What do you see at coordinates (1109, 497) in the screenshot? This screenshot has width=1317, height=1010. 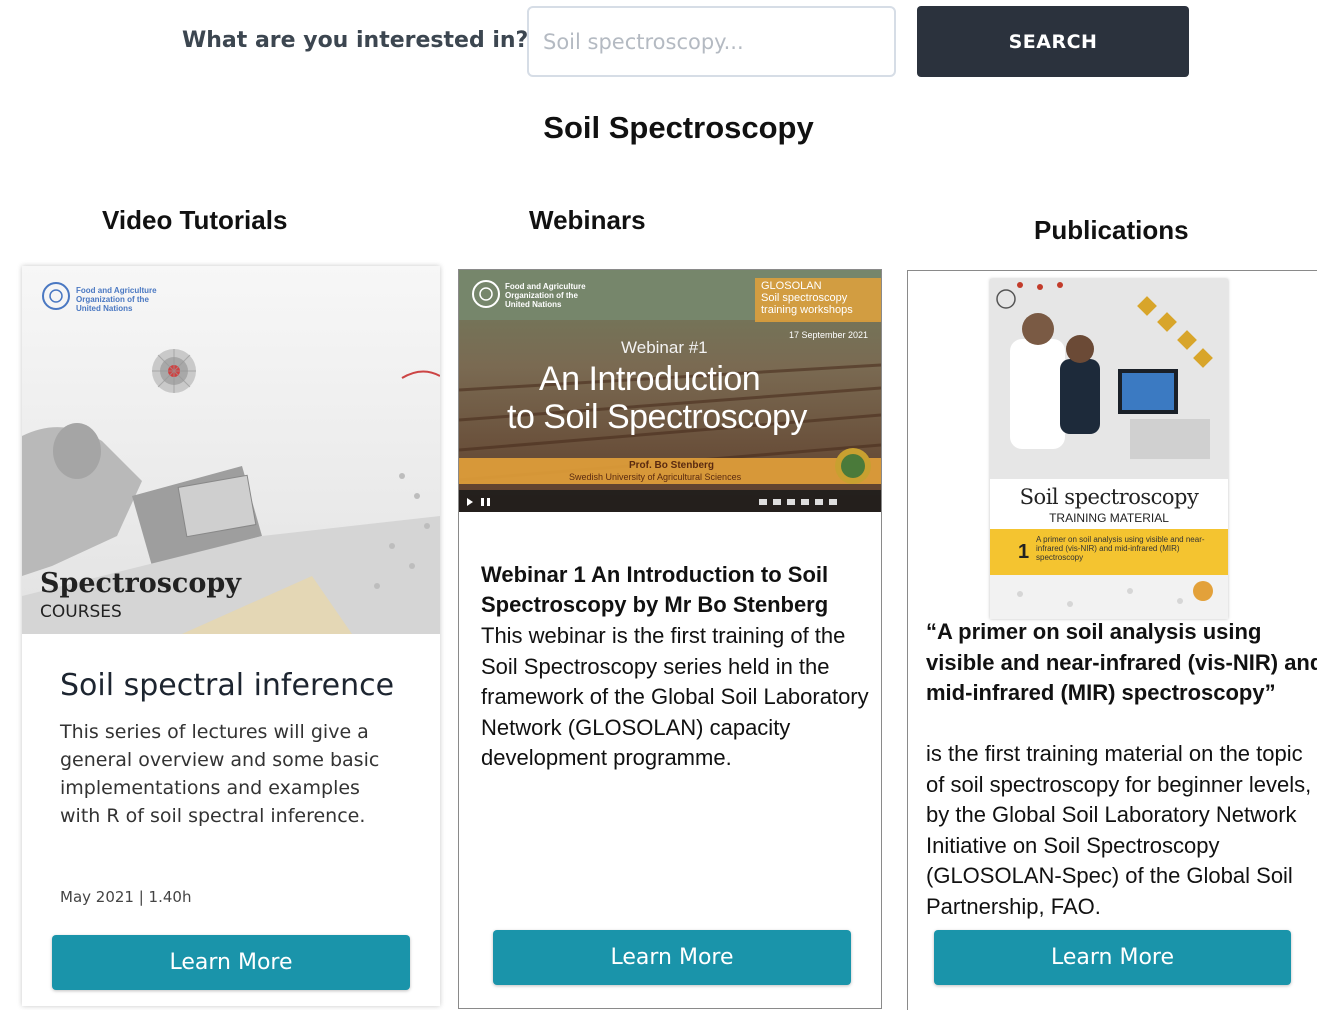 I see `cover-title: Soil spectroscopy` at bounding box center [1109, 497].